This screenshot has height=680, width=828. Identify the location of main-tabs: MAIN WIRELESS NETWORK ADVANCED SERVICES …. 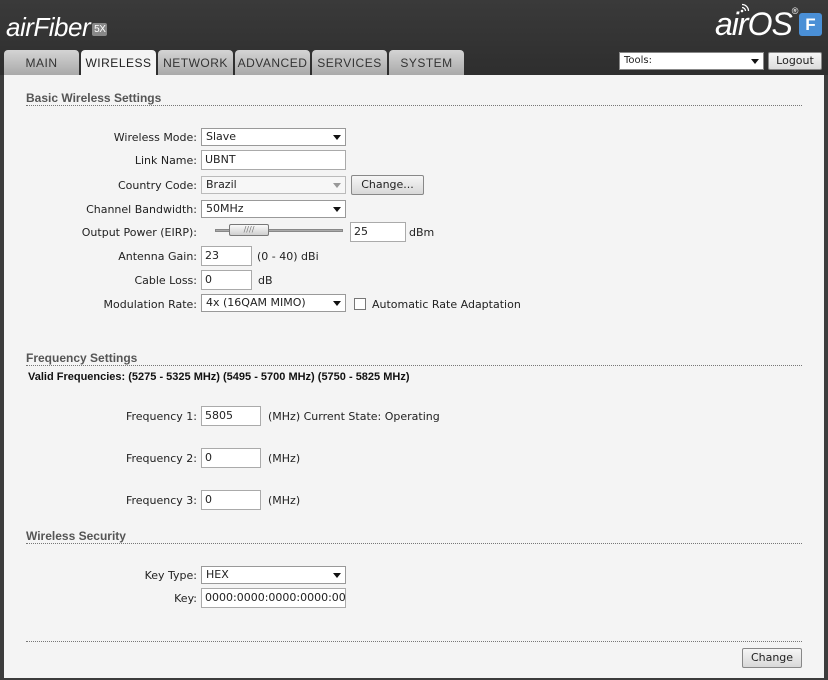
(235, 63).